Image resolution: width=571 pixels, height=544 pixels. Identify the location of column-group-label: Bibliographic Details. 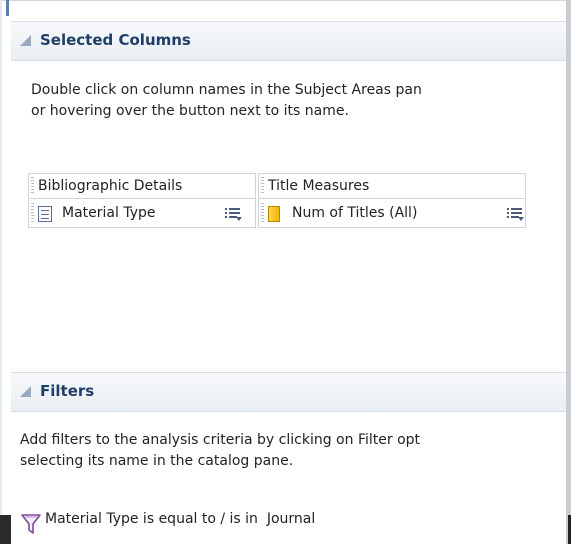
(110, 186).